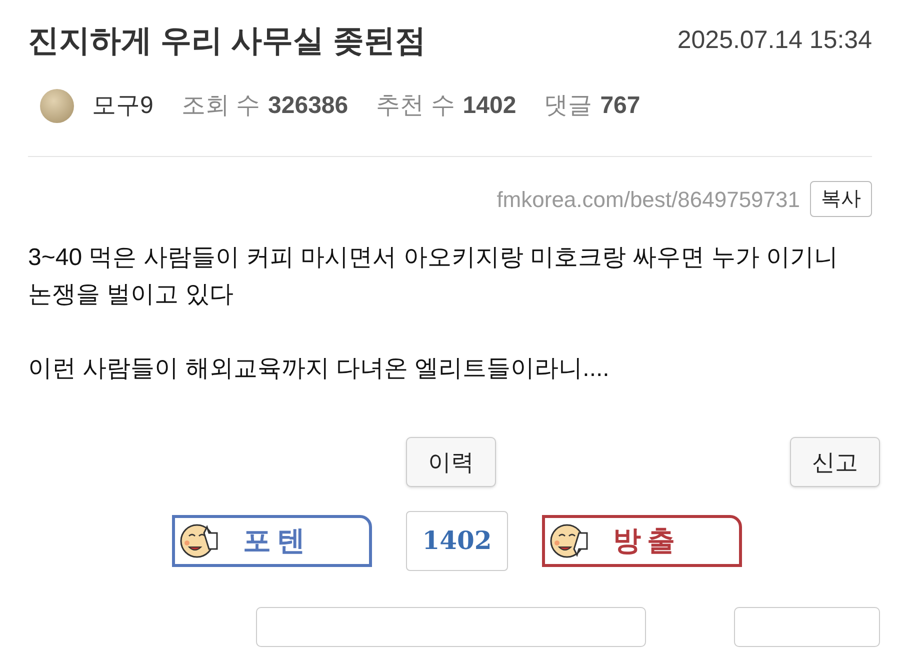 This screenshot has height=650, width=900. Describe the element at coordinates (568, 106) in the screenshot. I see `stat-label: 댓글` at that location.